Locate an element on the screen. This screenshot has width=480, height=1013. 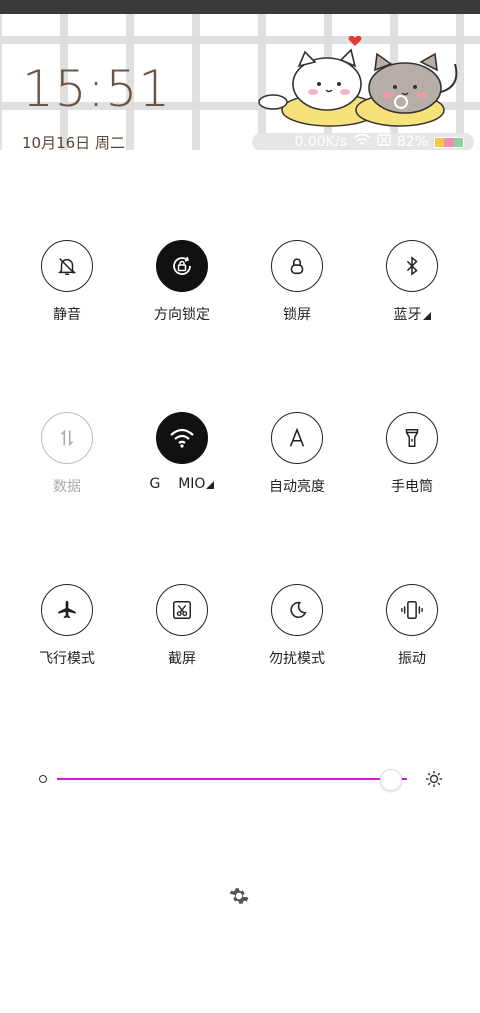
airplane-icon is located at coordinates (67, 610).